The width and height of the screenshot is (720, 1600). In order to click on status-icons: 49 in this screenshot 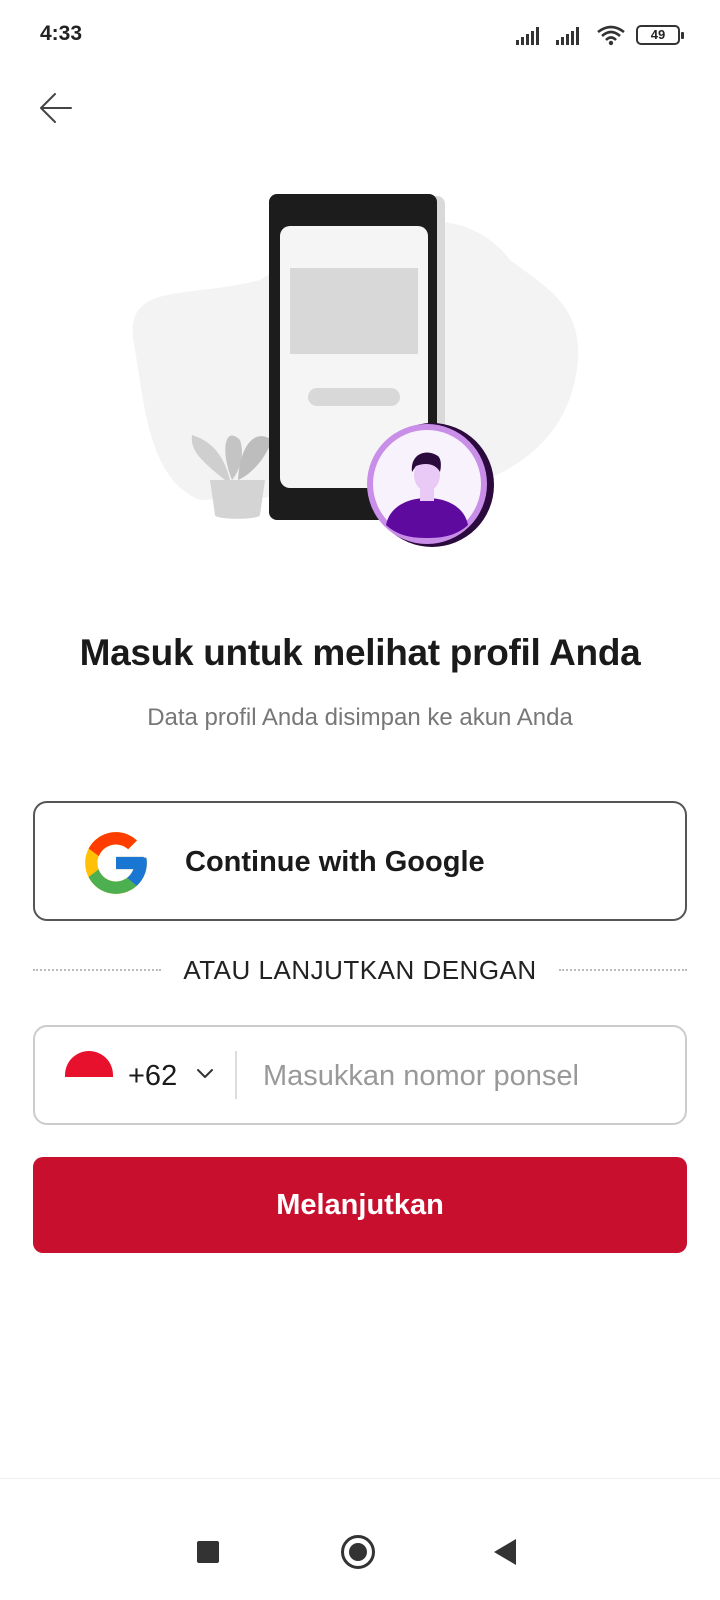, I will do `click(600, 35)`.